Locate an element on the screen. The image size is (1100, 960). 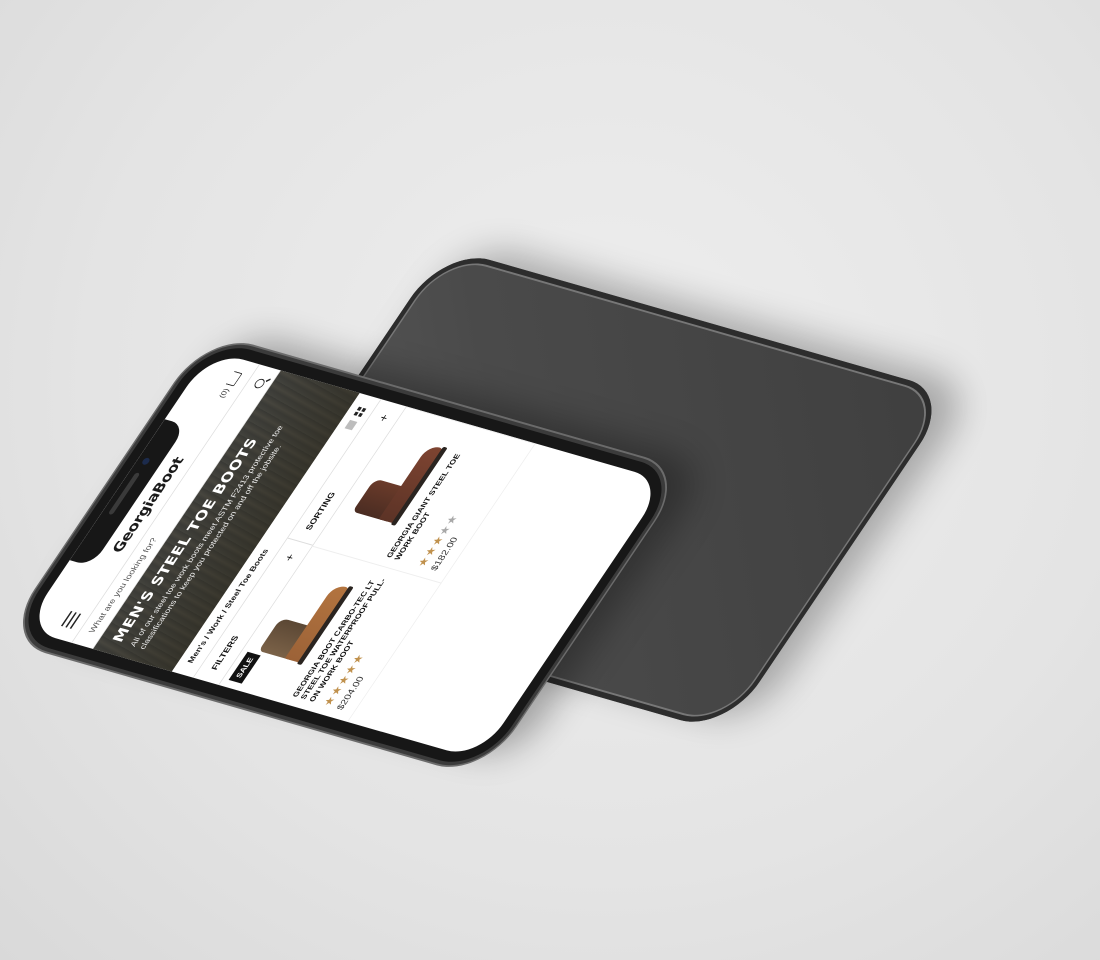
front-camera is located at coordinates (146, 461).